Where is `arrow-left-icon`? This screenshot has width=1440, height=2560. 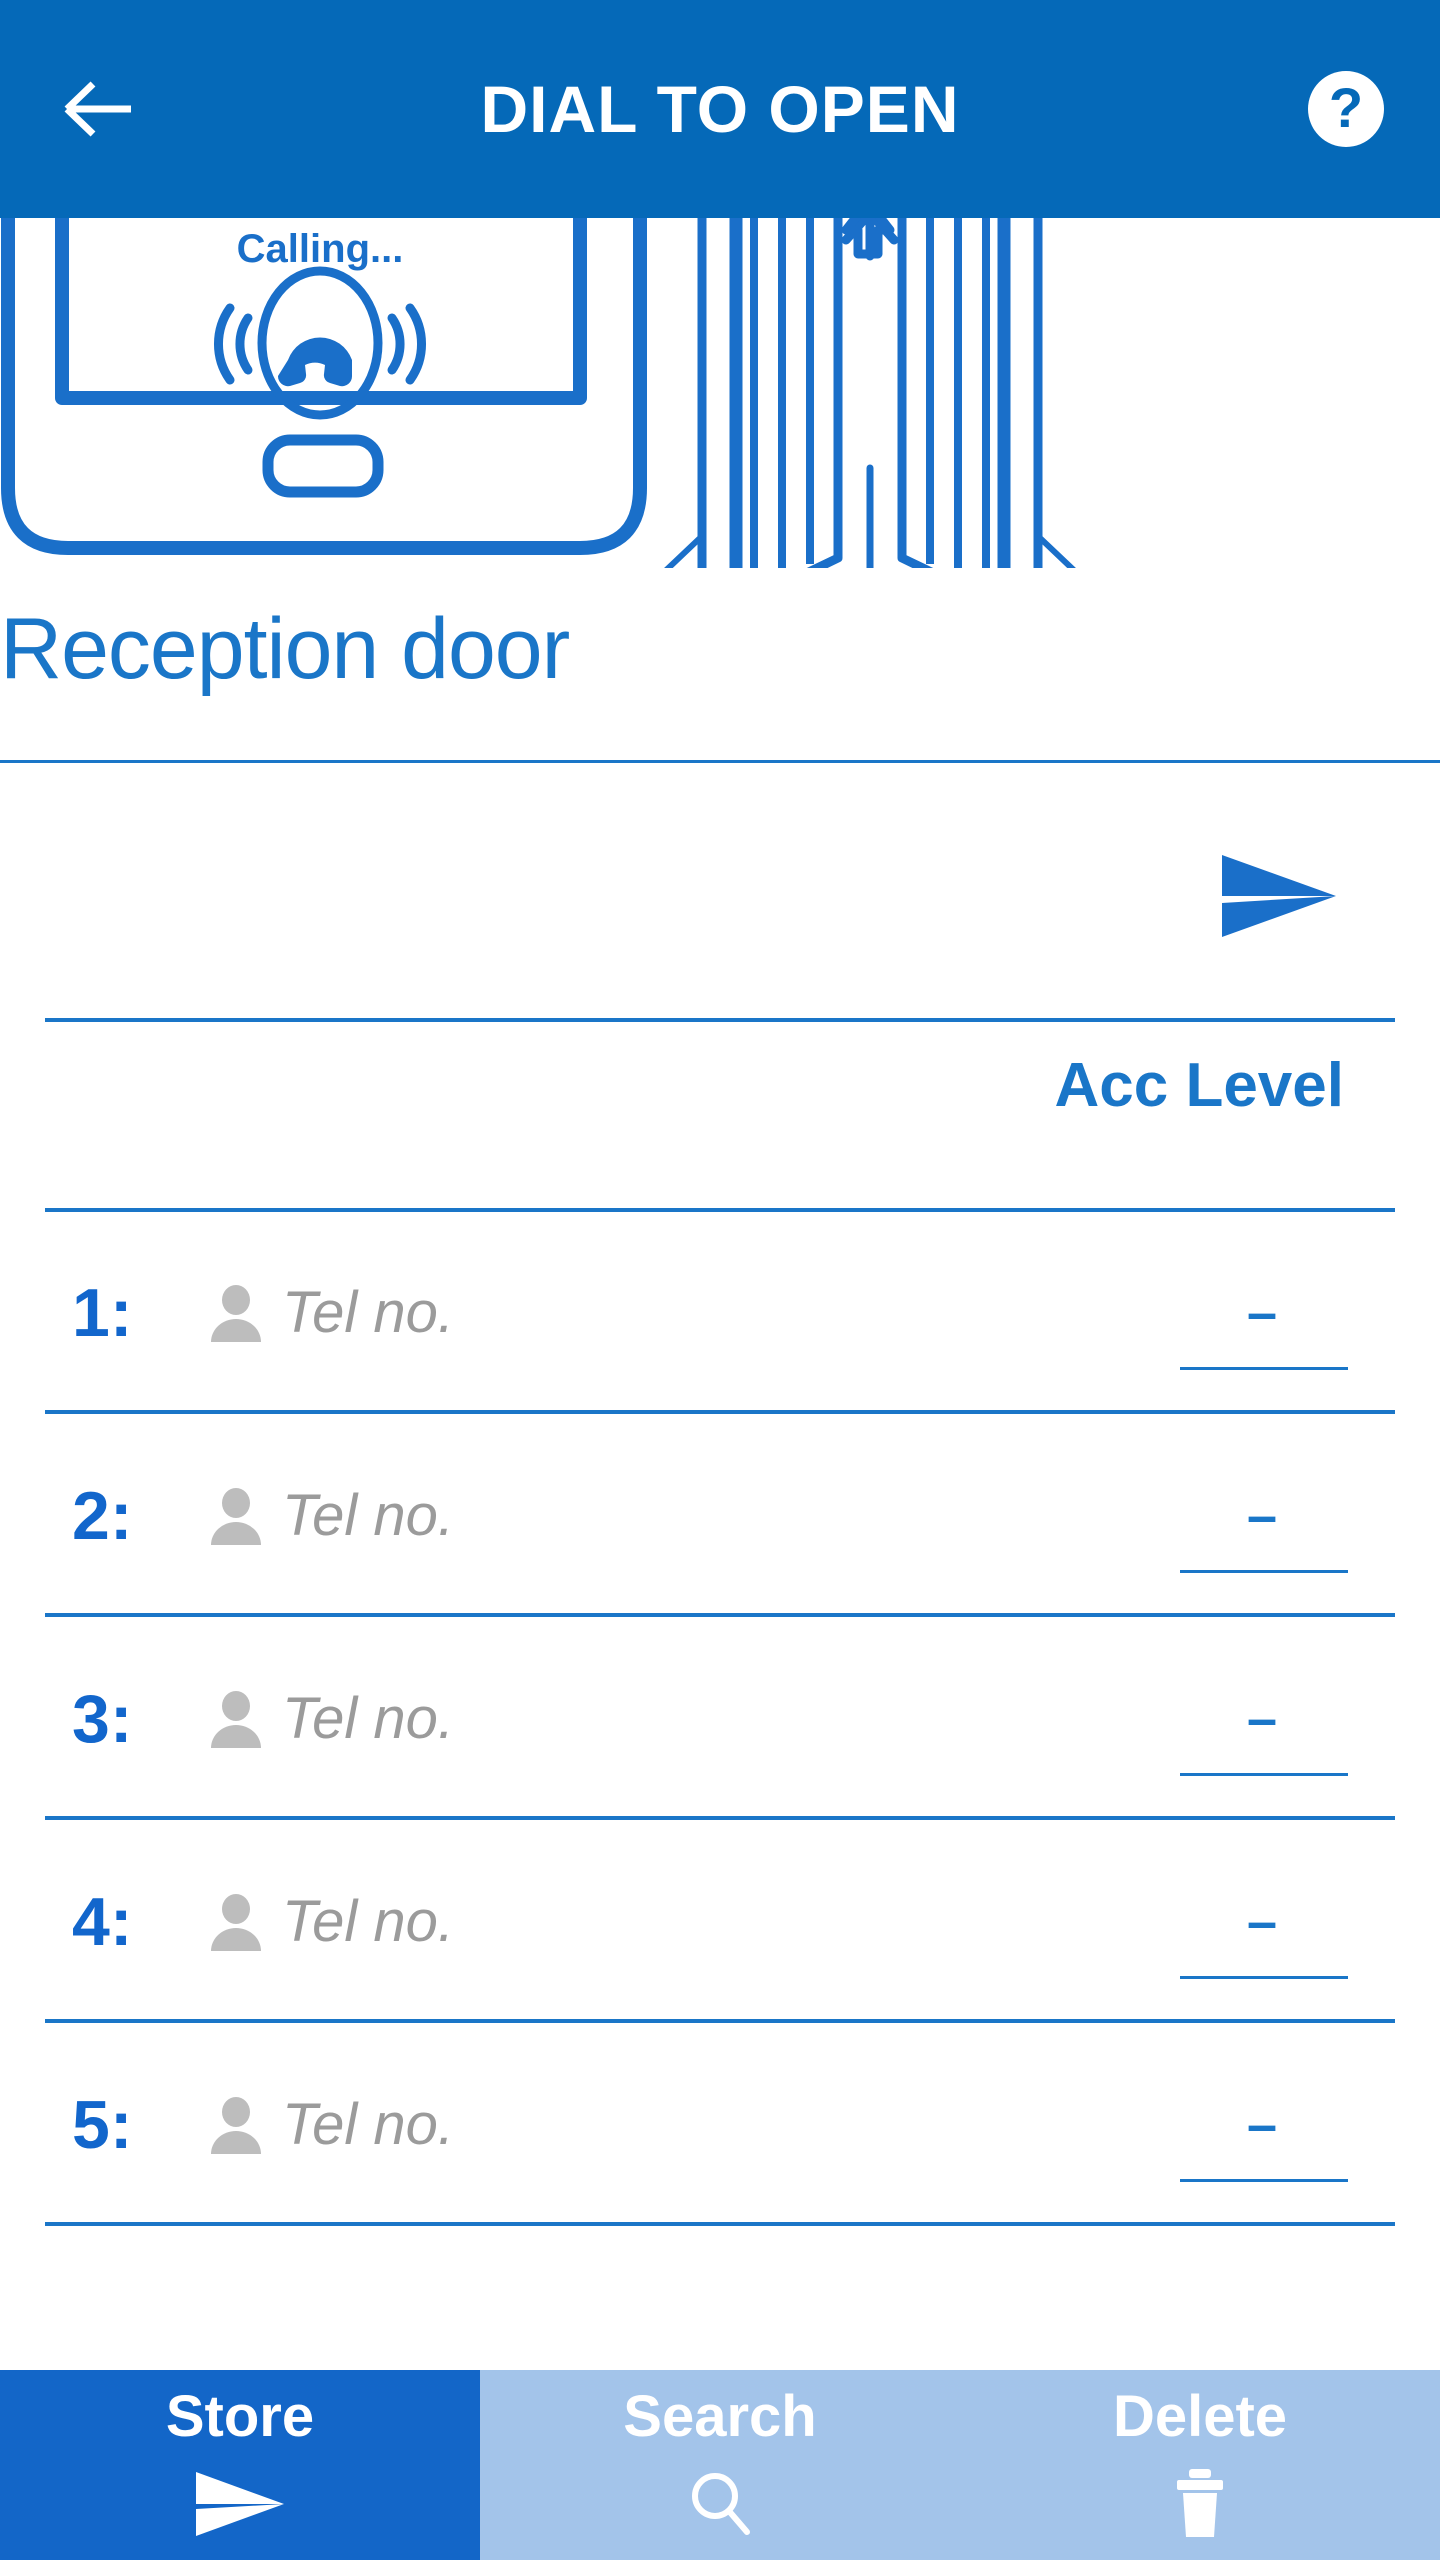
arrow-left-icon is located at coordinates (98, 109).